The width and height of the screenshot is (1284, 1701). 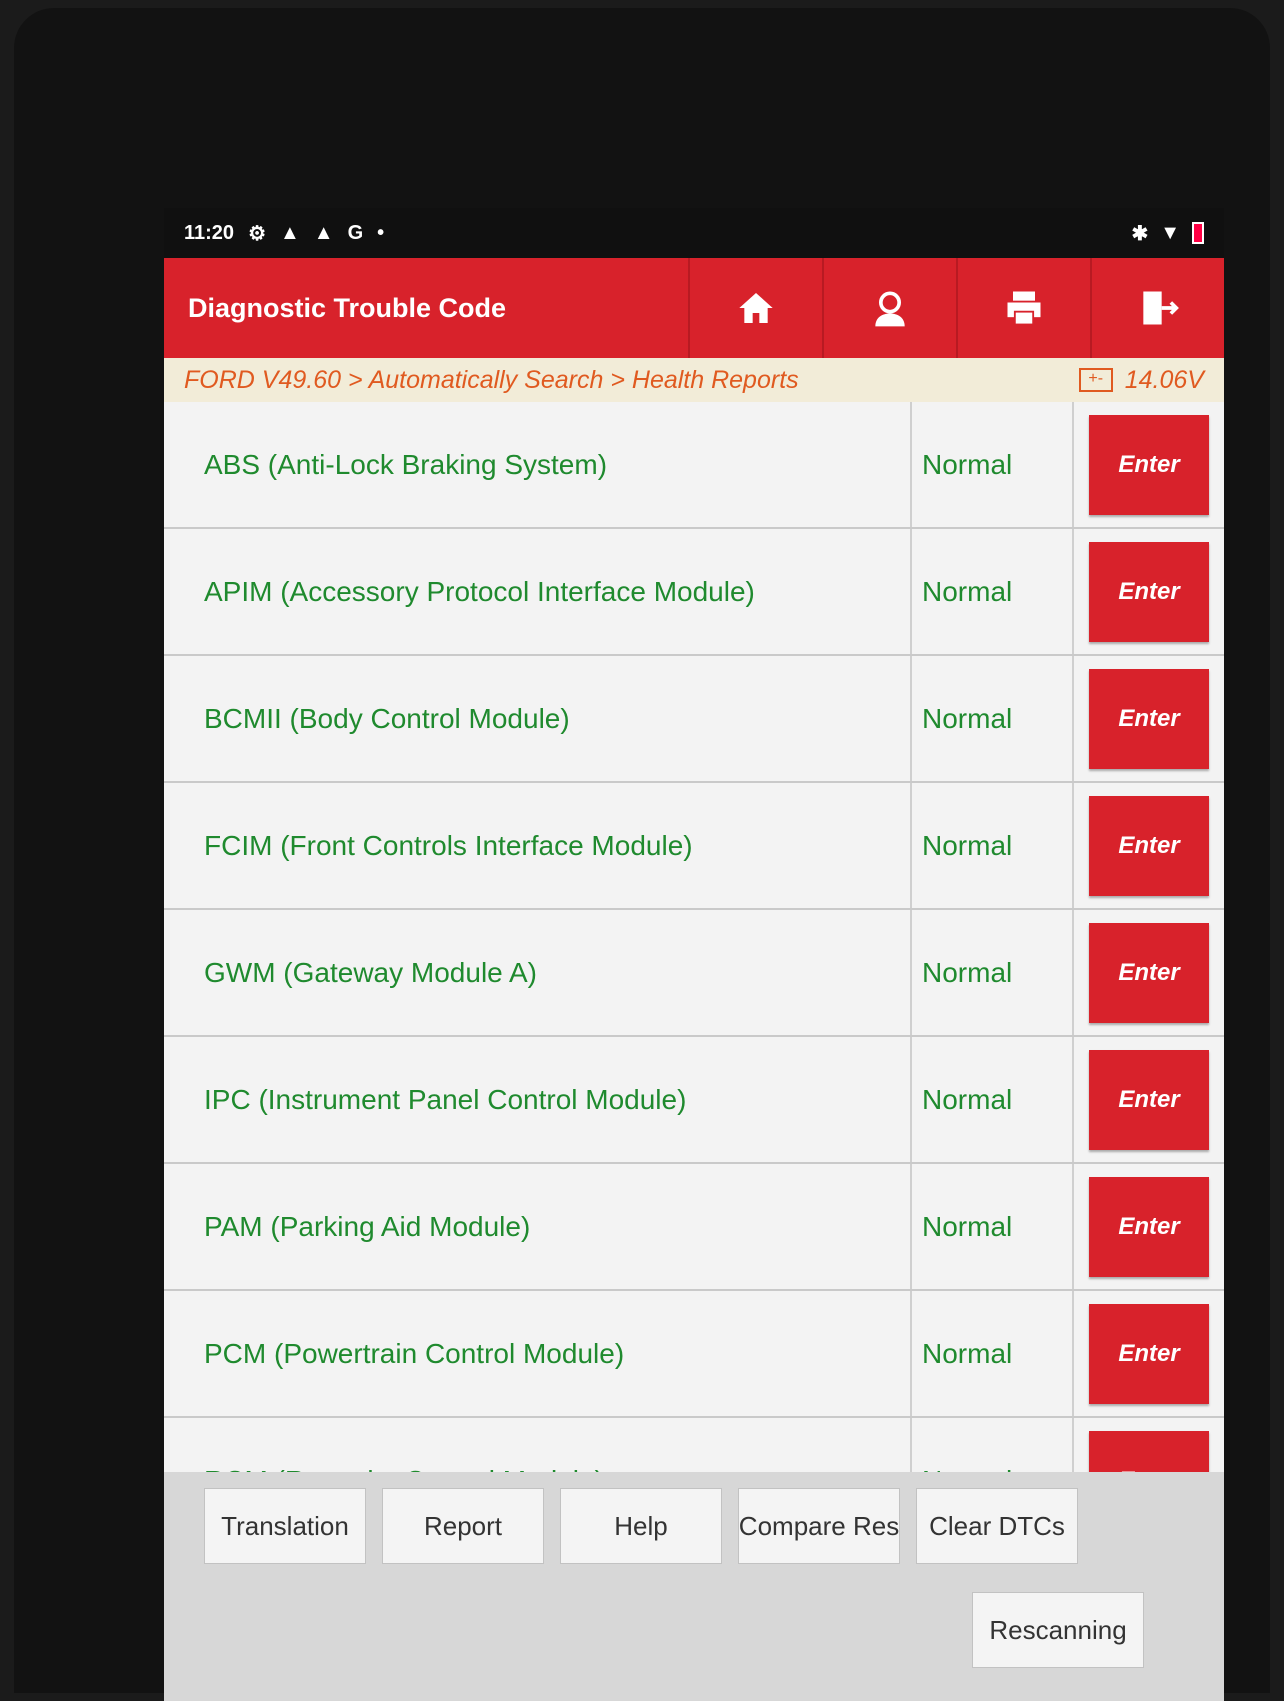 I want to click on voltage-value: 14.06V, so click(x=1164, y=379).